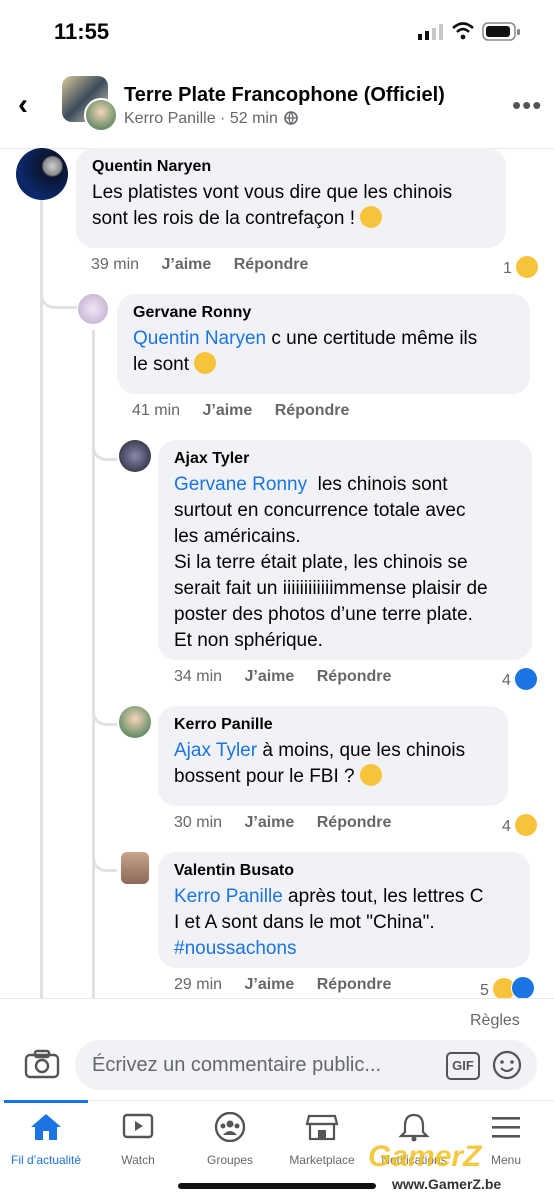  Describe the element at coordinates (322, 1127) in the screenshot. I see `marketplace-icon` at that location.